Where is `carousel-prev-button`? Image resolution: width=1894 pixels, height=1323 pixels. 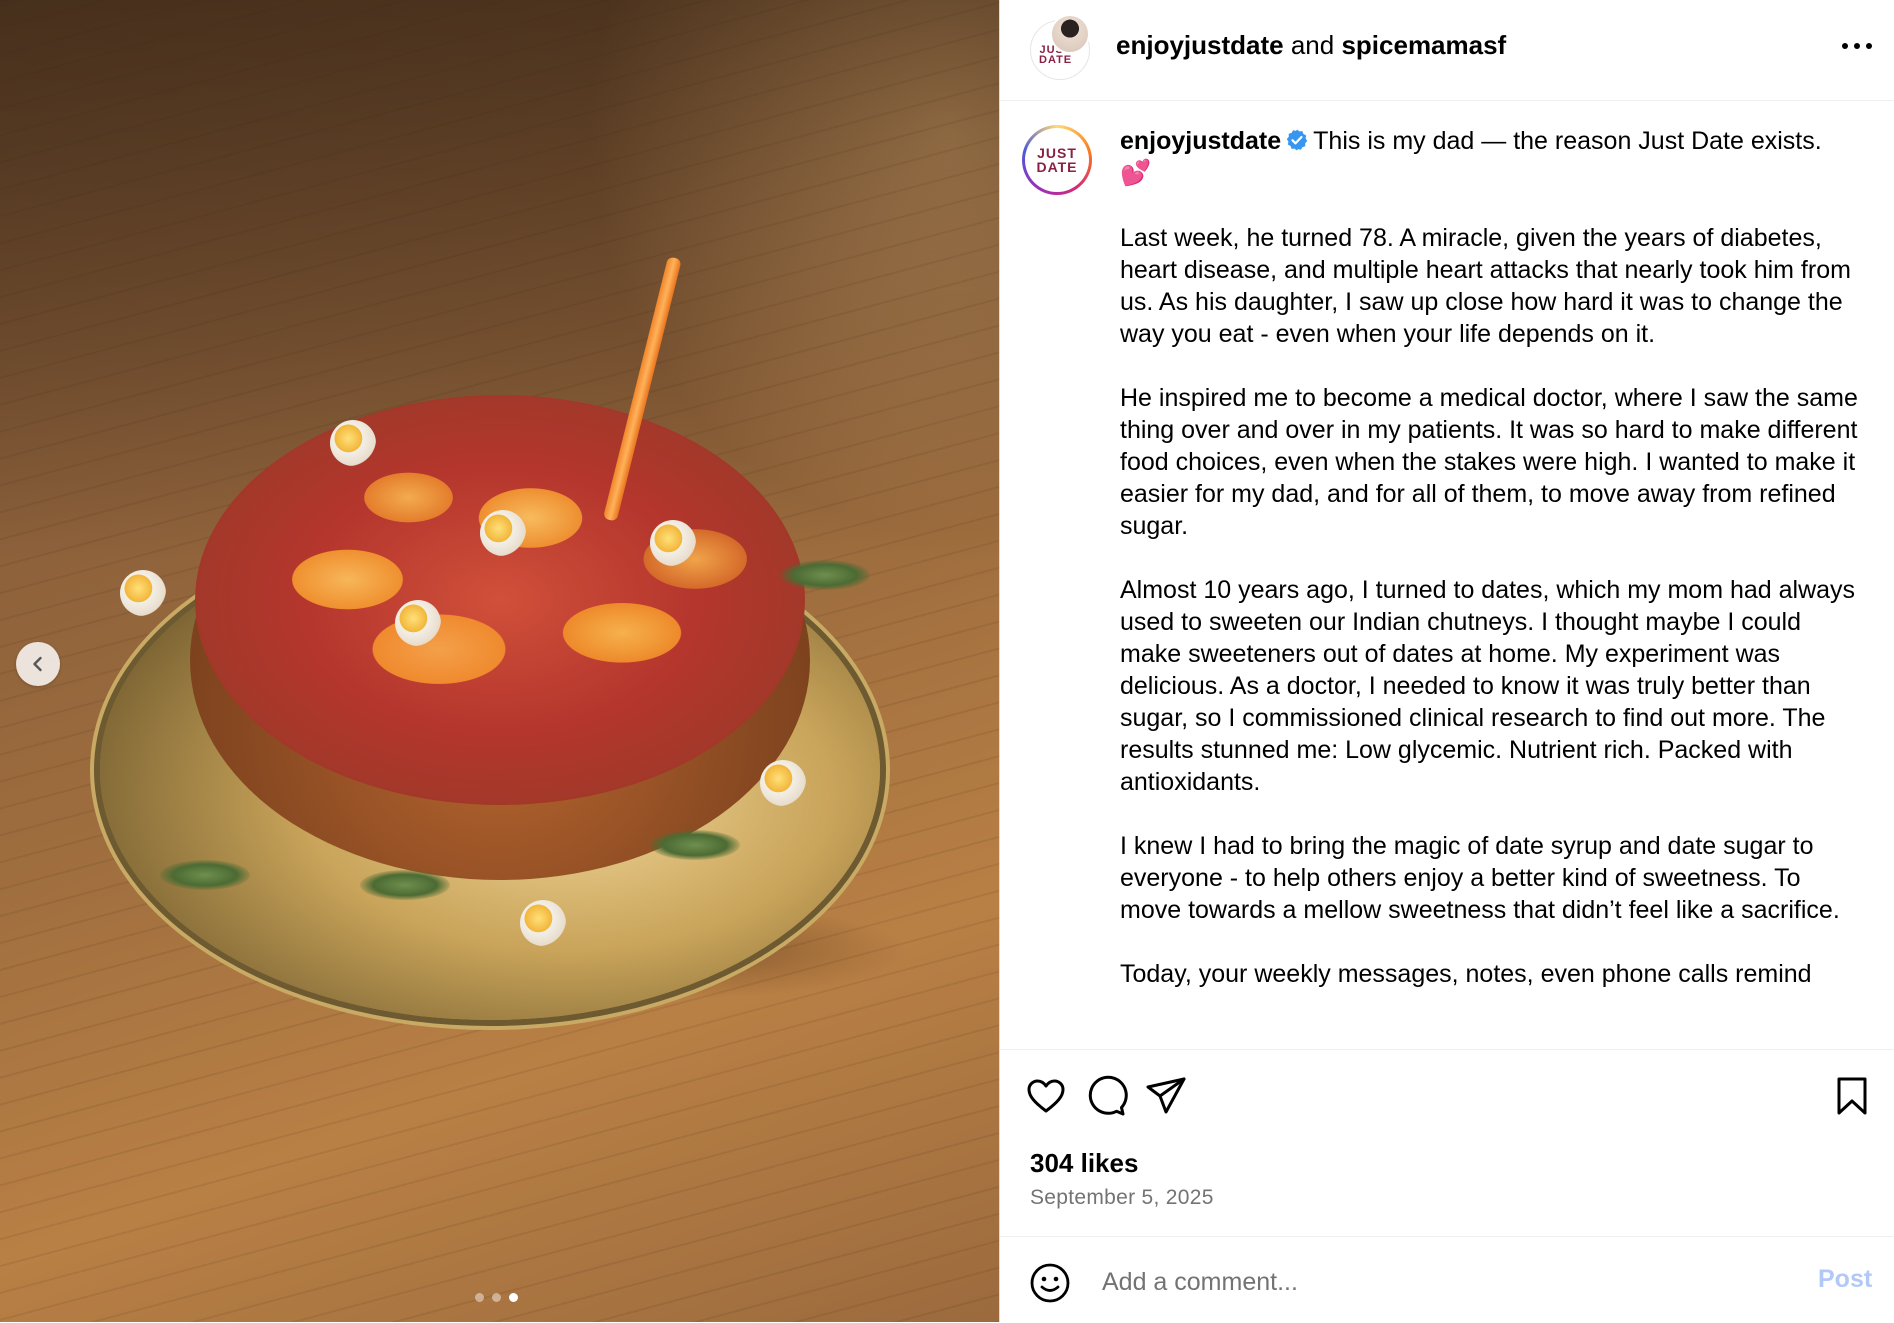
carousel-prev-button is located at coordinates (38, 664).